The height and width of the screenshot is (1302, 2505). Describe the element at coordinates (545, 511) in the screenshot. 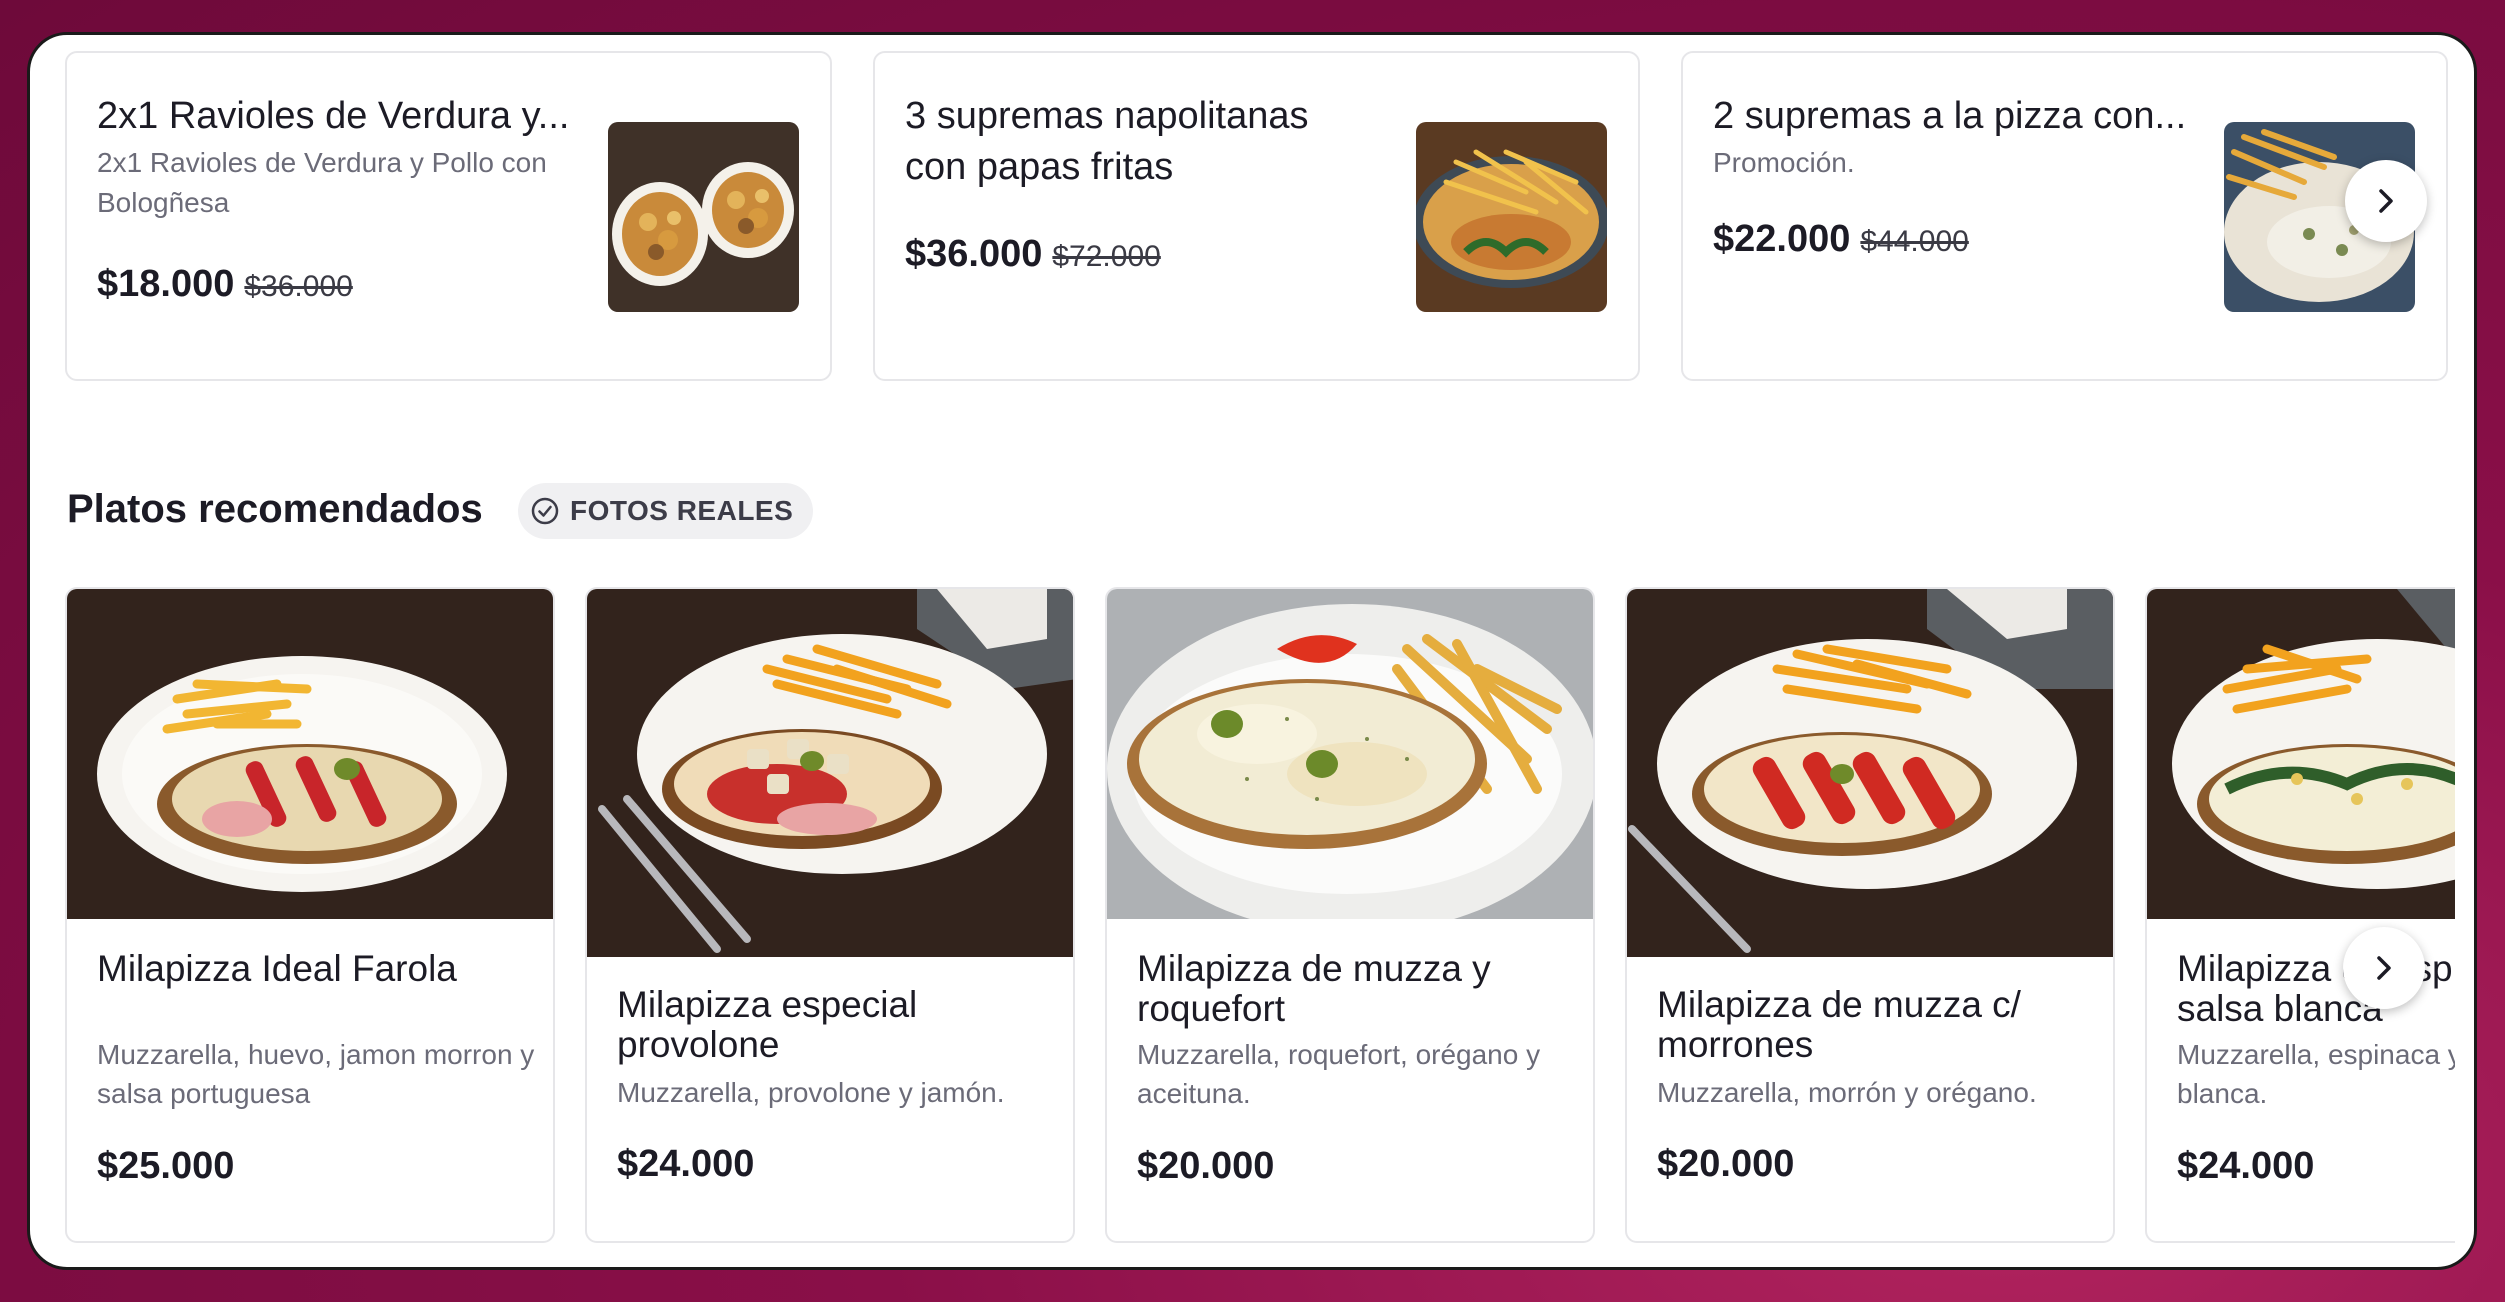

I see `check-circle-icon` at that location.